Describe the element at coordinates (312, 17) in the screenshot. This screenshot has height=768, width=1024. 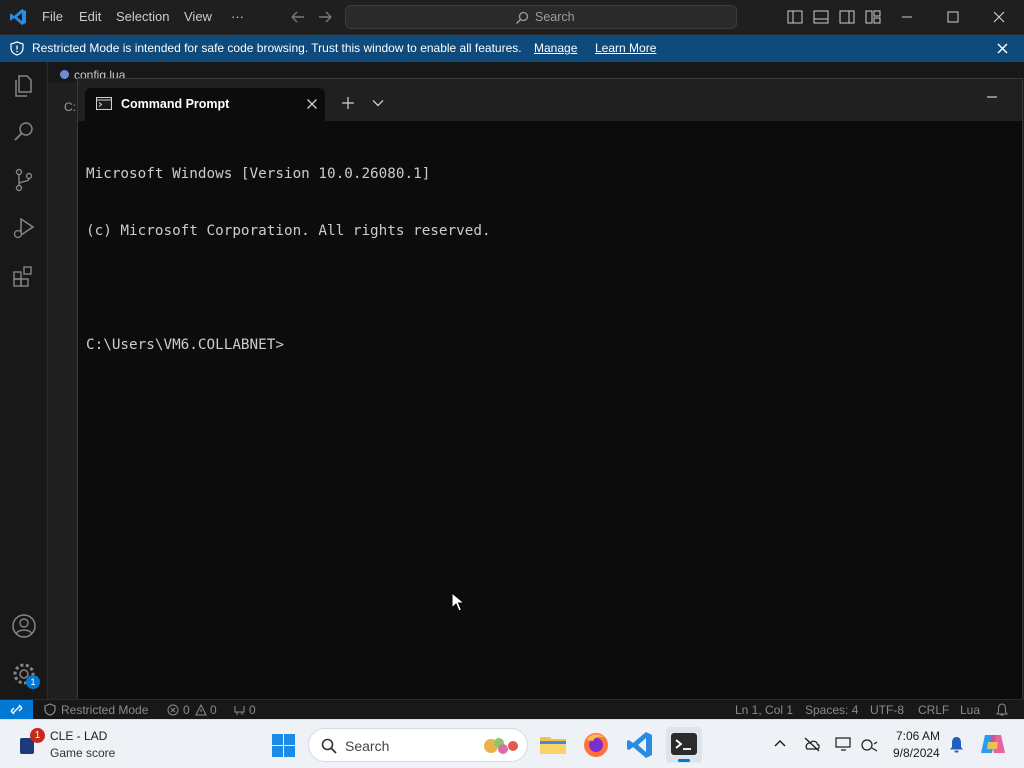
I see `nav-arrows` at that location.